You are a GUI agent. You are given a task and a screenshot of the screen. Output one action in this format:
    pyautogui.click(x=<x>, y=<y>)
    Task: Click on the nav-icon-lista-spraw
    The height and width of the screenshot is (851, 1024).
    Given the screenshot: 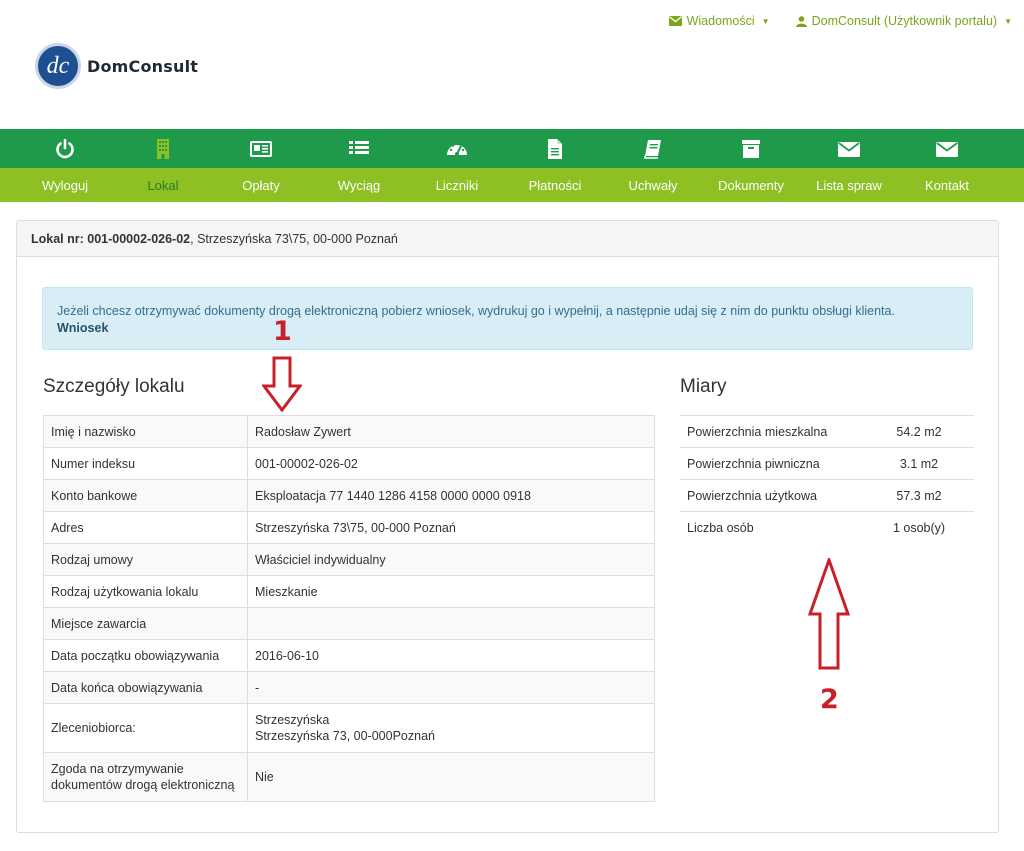 What is the action you would take?
    pyautogui.click(x=849, y=148)
    